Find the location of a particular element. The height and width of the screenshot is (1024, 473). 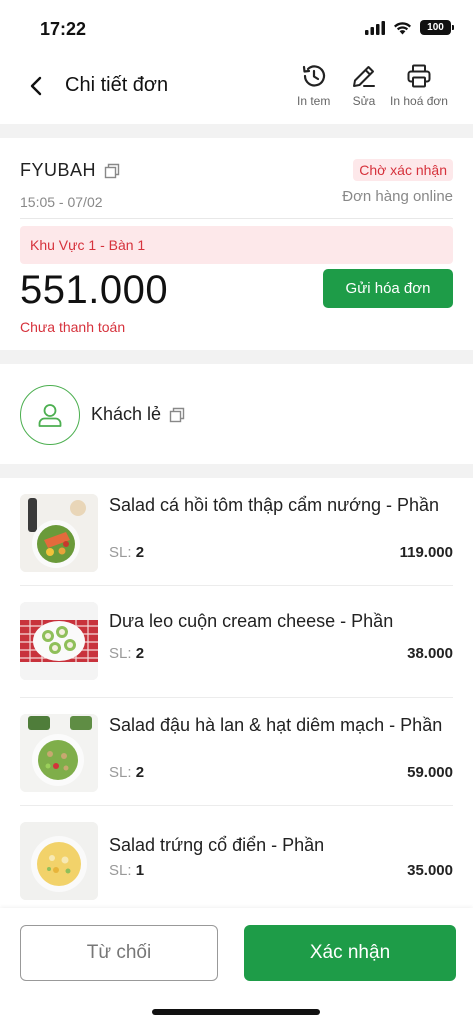

cellular-signal-icon is located at coordinates (375, 27).